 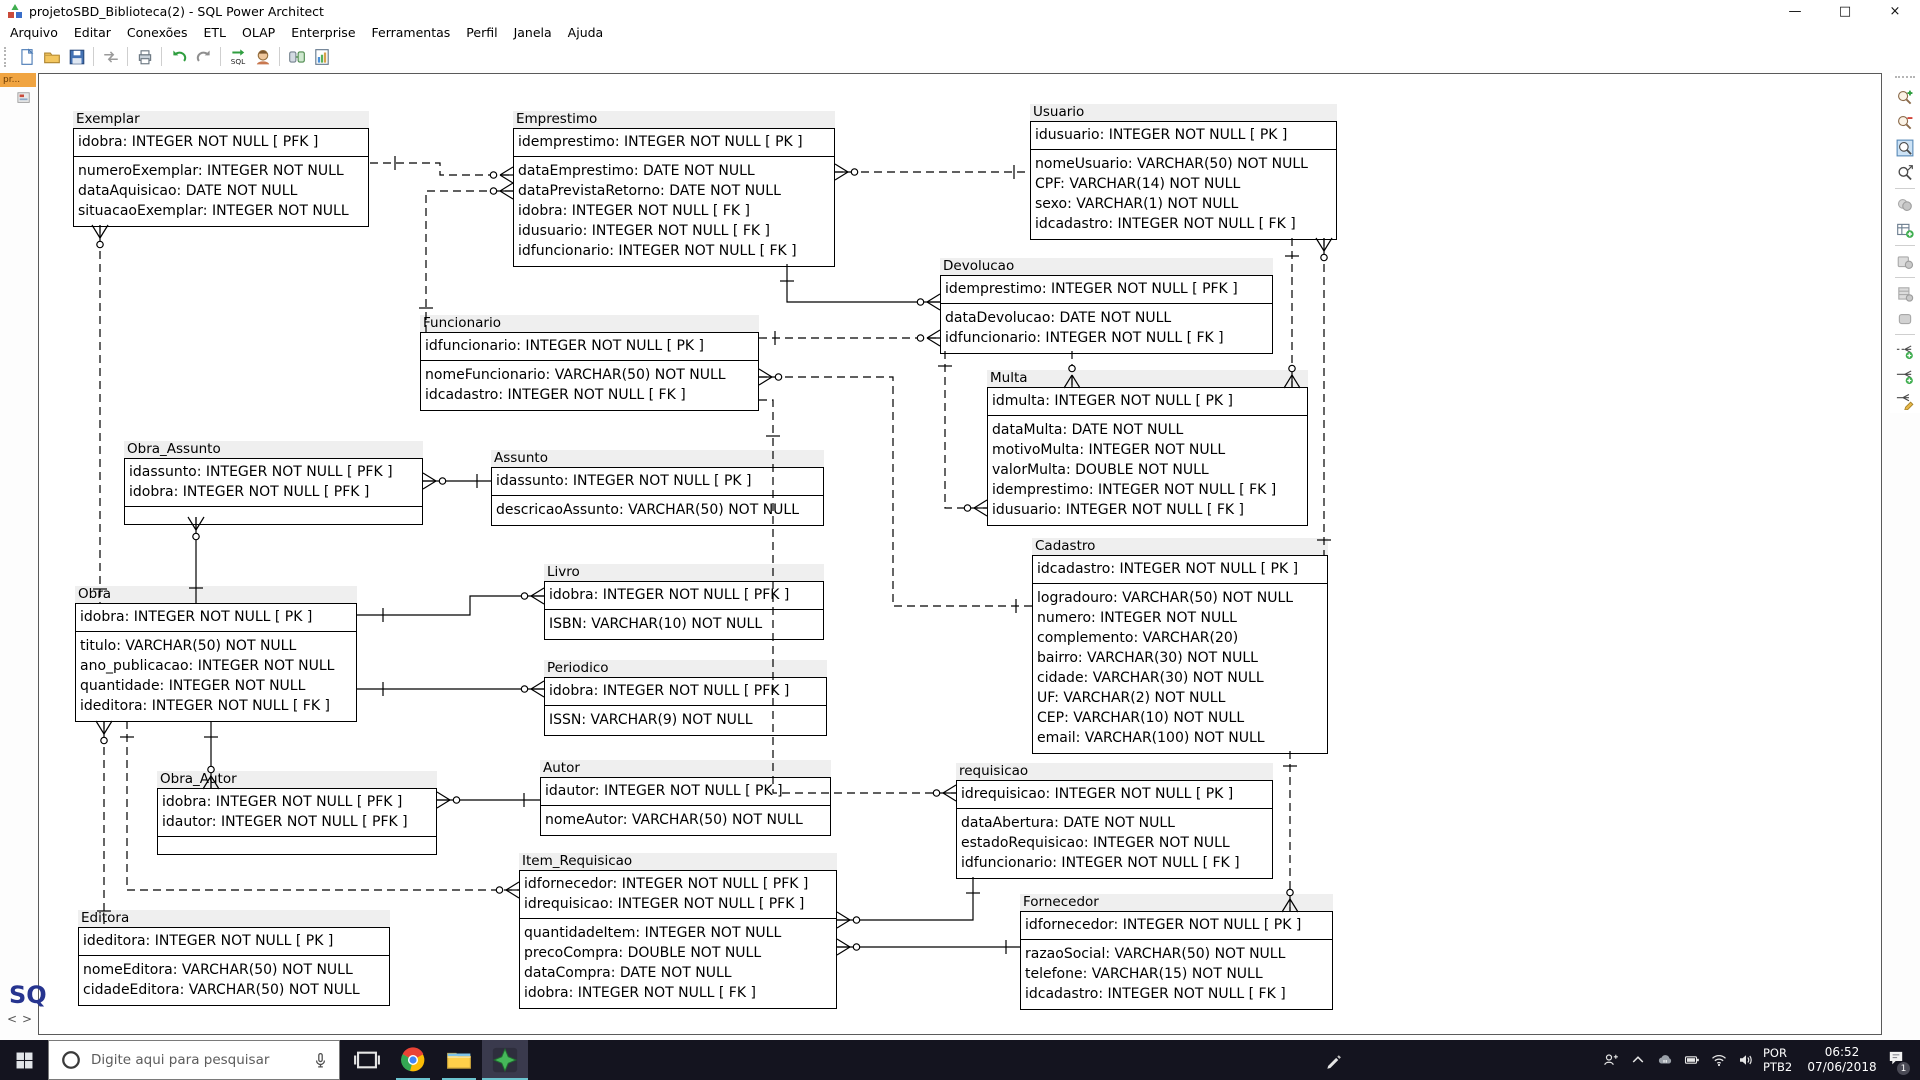 What do you see at coordinates (1176, 925) in the screenshot?
I see `entity-pk-column: idfornecedor: INTEGER NOT NULL [ PK ]` at bounding box center [1176, 925].